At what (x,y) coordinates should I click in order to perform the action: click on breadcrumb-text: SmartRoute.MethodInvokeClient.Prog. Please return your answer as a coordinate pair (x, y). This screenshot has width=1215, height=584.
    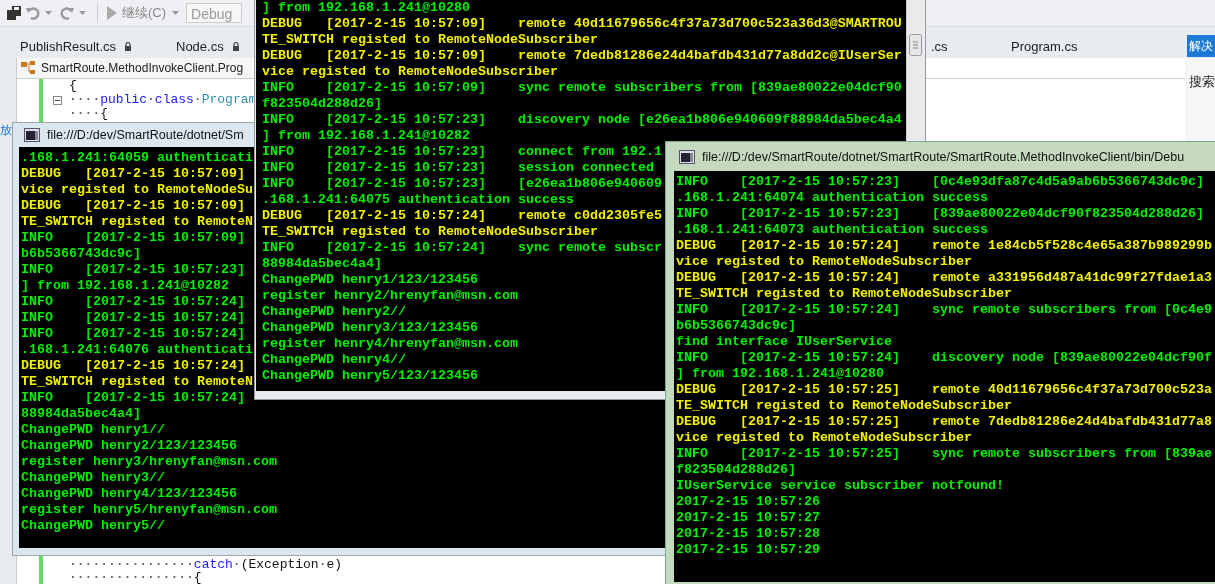
    Looking at the image, I should click on (142, 68).